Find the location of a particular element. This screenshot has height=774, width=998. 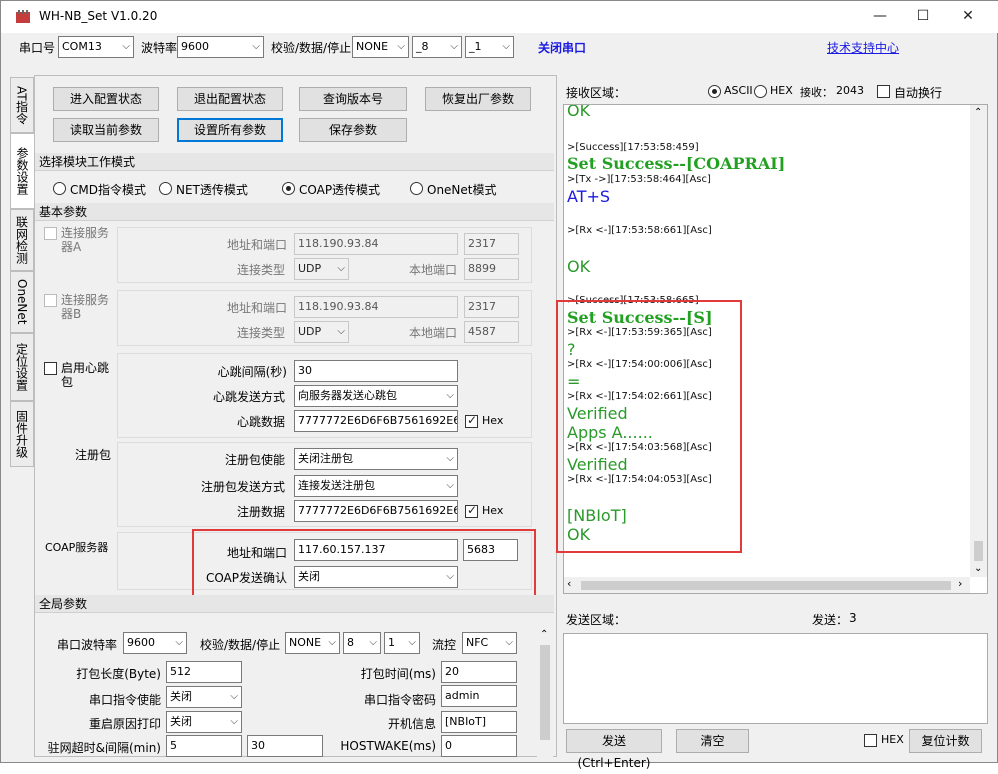

response-highlight-box is located at coordinates (649, 426).